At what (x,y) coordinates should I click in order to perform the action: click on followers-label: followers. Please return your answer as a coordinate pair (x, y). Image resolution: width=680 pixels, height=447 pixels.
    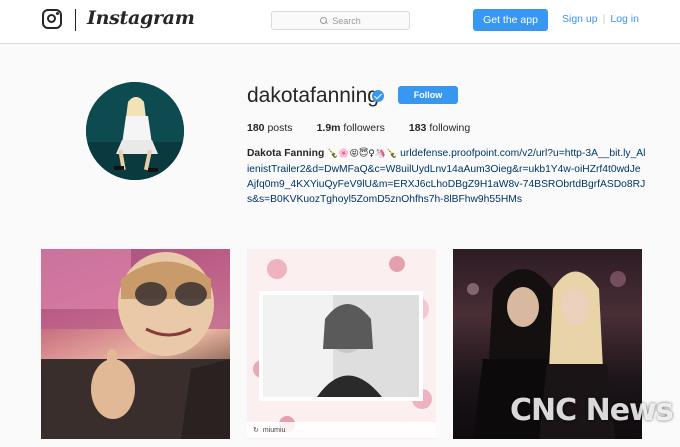
    Looking at the image, I should click on (364, 128).